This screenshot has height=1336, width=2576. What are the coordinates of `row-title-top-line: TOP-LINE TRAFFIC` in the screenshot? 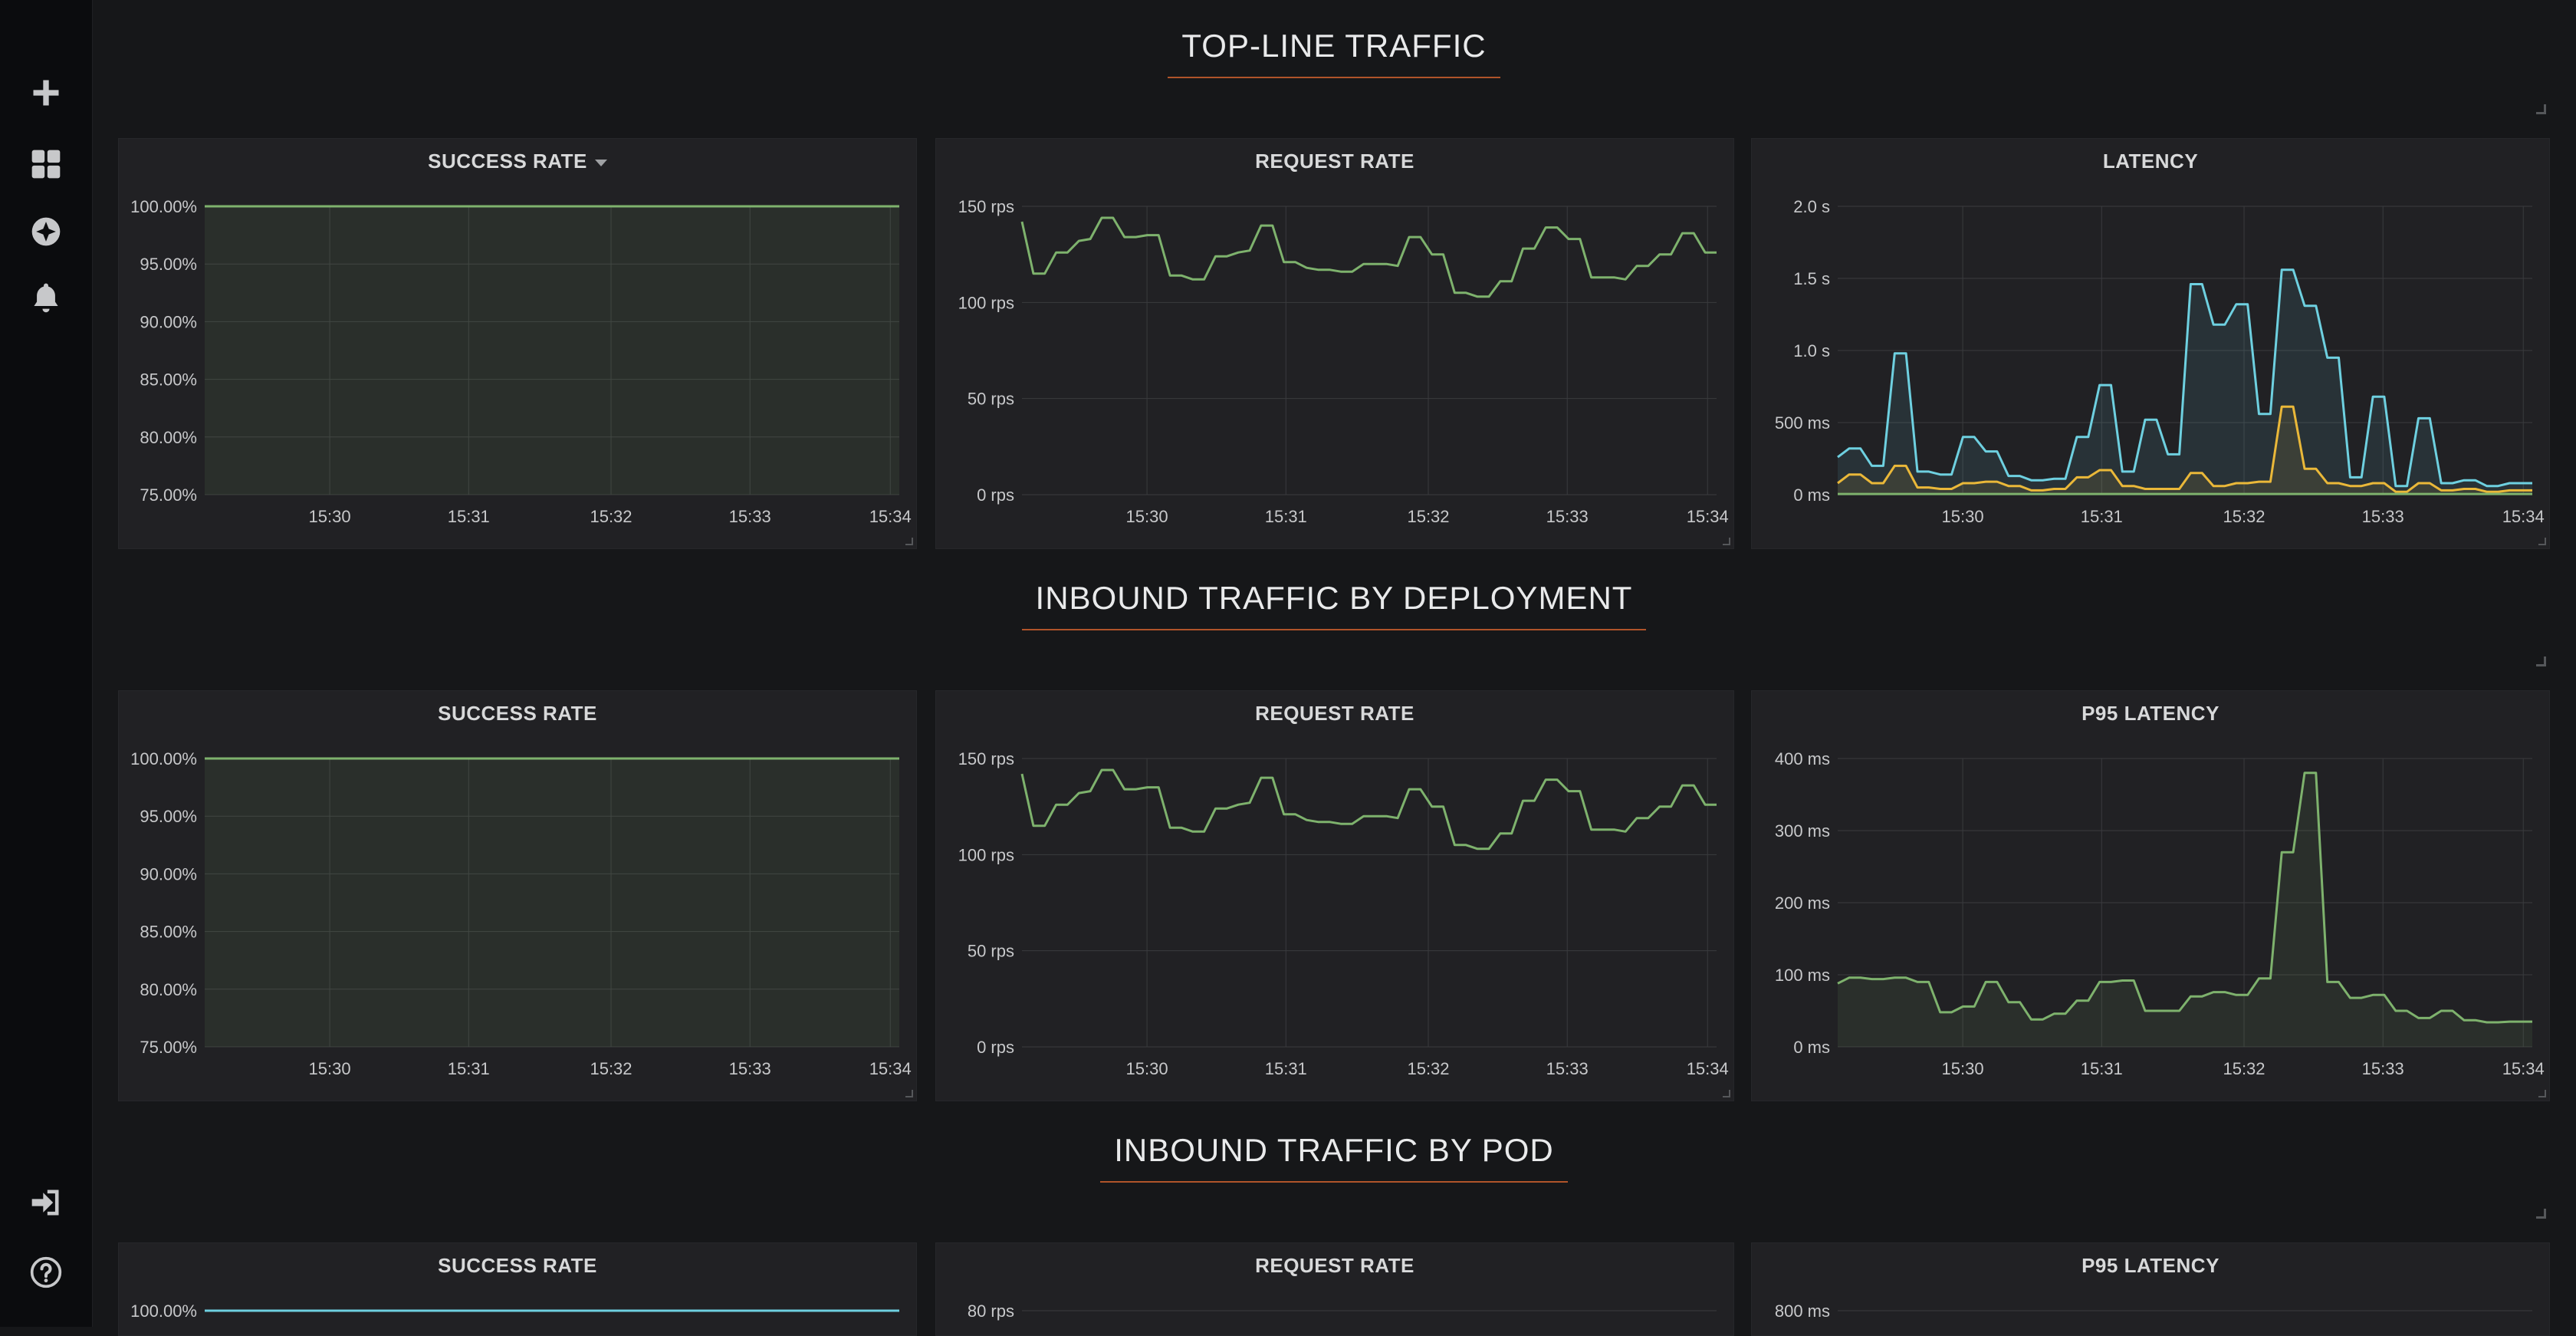 It's located at (1334, 53).